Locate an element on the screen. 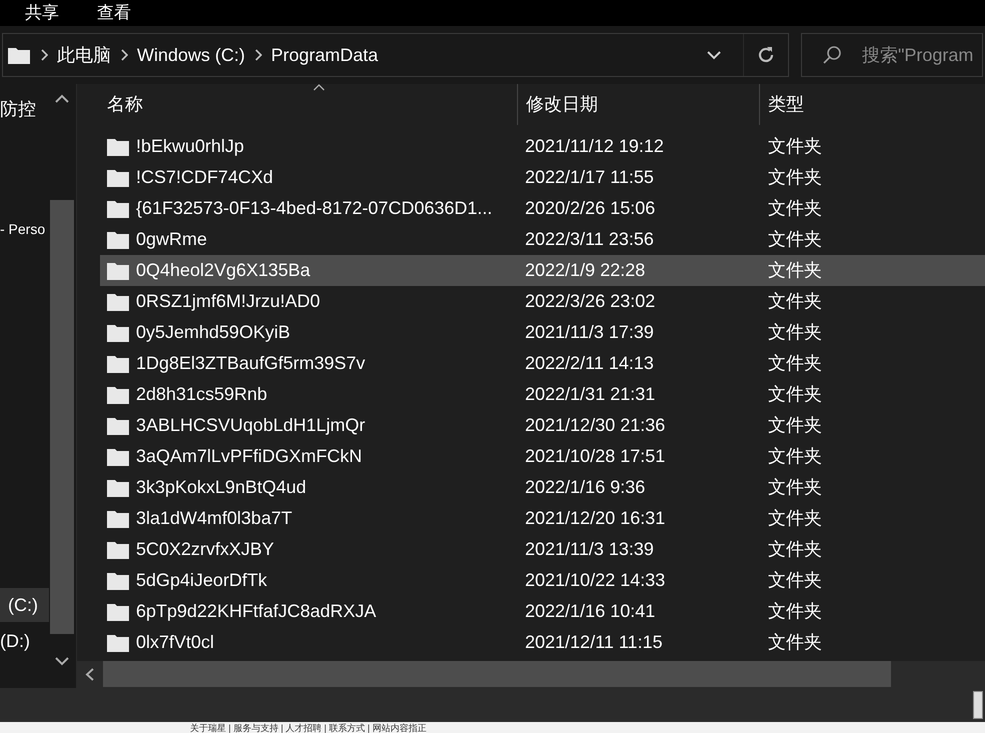 The height and width of the screenshot is (733, 985). modified-date: 2022/3/26 23:02 is located at coordinates (590, 301).